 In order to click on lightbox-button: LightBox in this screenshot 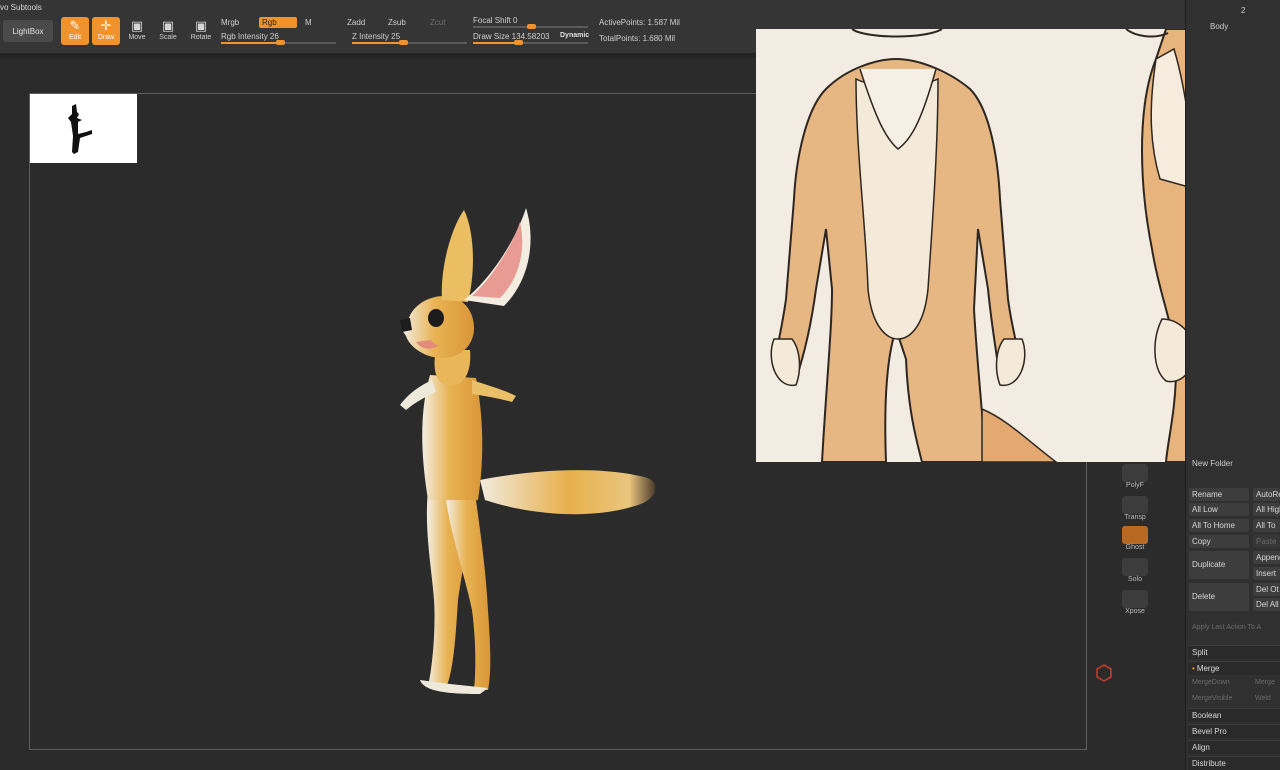, I will do `click(28, 31)`.